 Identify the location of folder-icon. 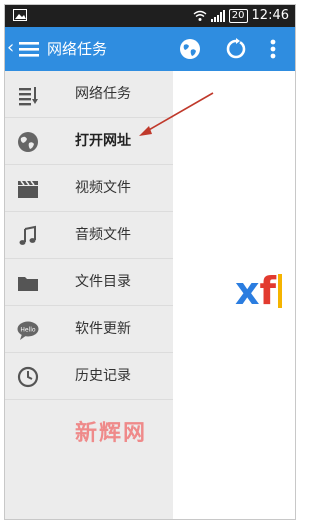
(28, 284).